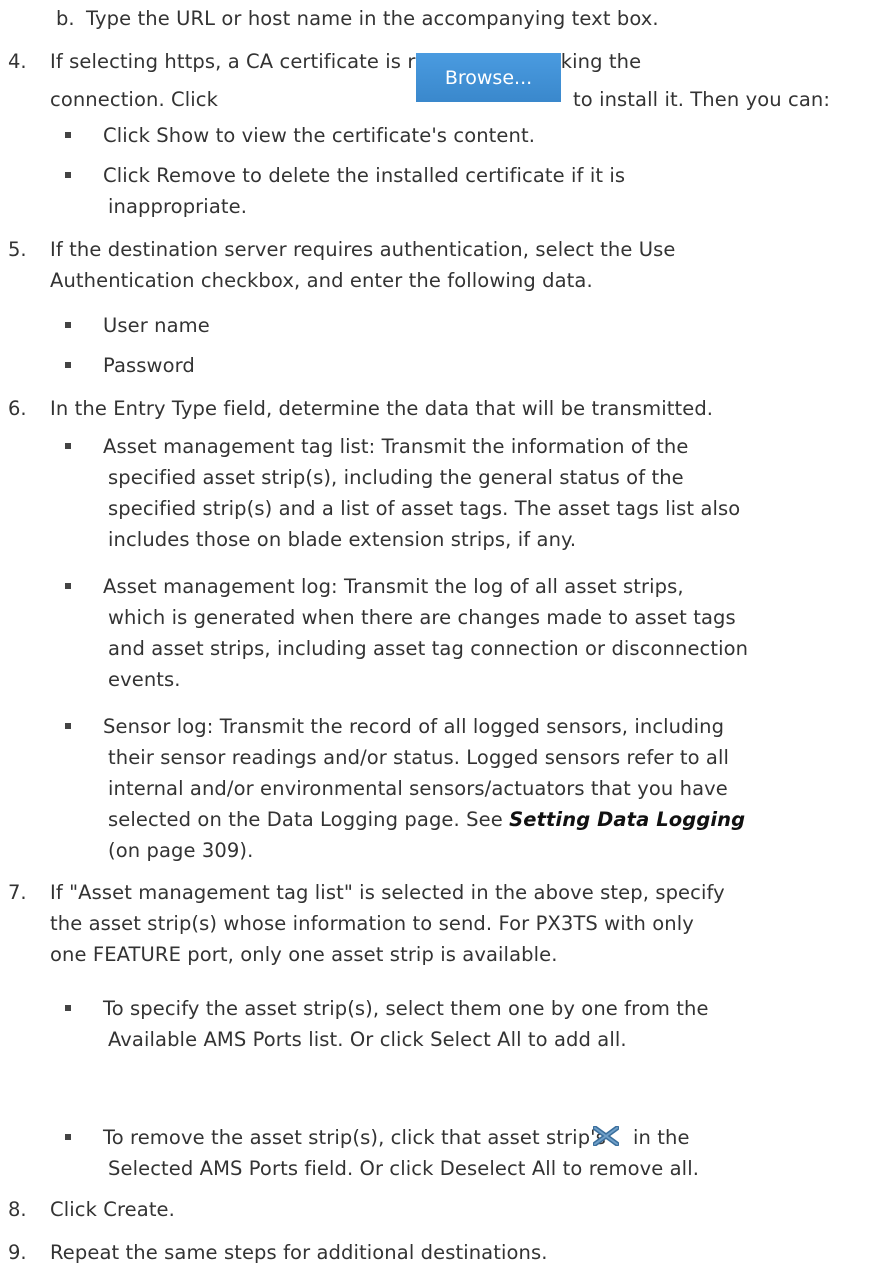  Describe the element at coordinates (661, 1137) in the screenshot. I see `bullet-text: in the` at that location.